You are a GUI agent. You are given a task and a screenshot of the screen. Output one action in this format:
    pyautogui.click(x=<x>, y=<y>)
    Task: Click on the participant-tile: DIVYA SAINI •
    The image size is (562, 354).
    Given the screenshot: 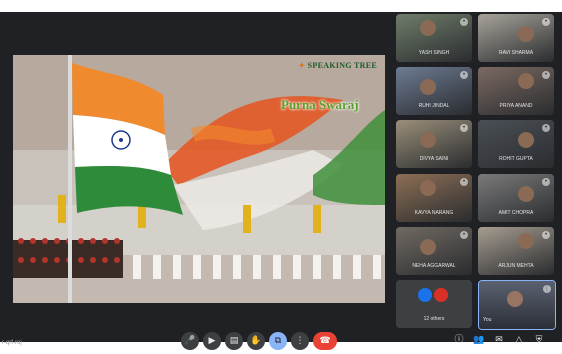 What is the action you would take?
    pyautogui.click(x=434, y=144)
    